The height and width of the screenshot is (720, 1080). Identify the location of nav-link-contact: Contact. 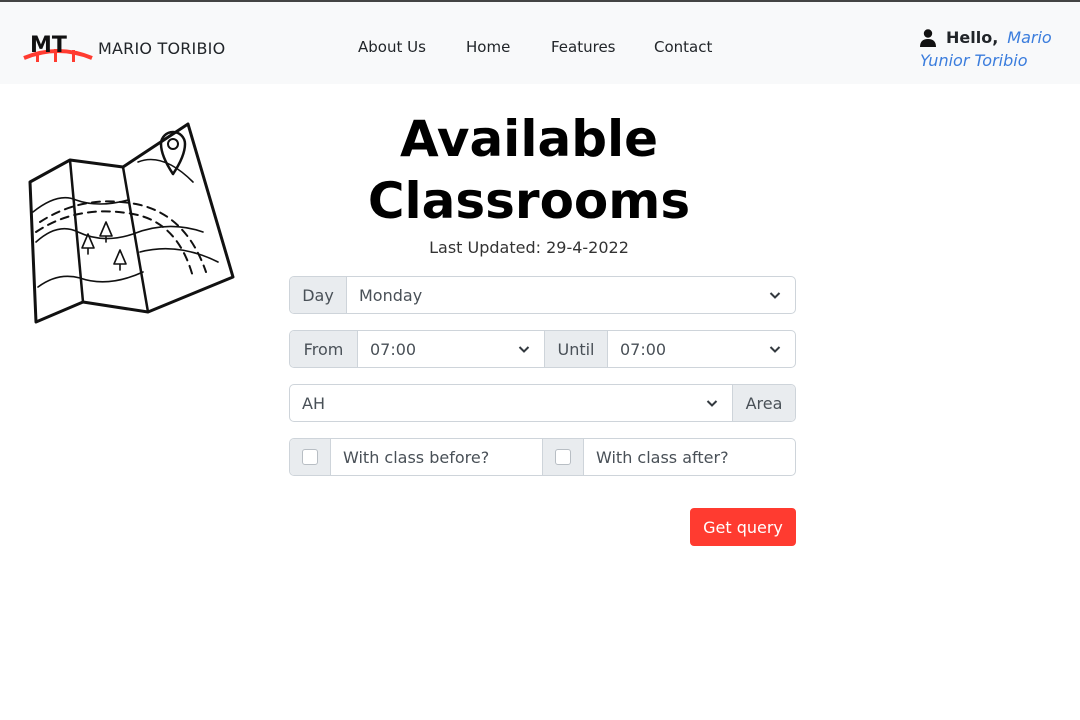
(683, 47).